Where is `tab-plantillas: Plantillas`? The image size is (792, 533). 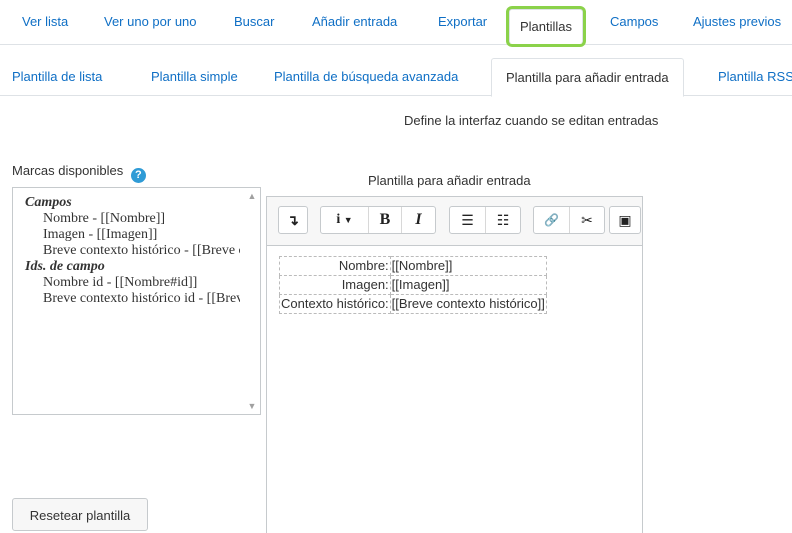
tab-plantillas: Plantillas is located at coordinates (546, 26).